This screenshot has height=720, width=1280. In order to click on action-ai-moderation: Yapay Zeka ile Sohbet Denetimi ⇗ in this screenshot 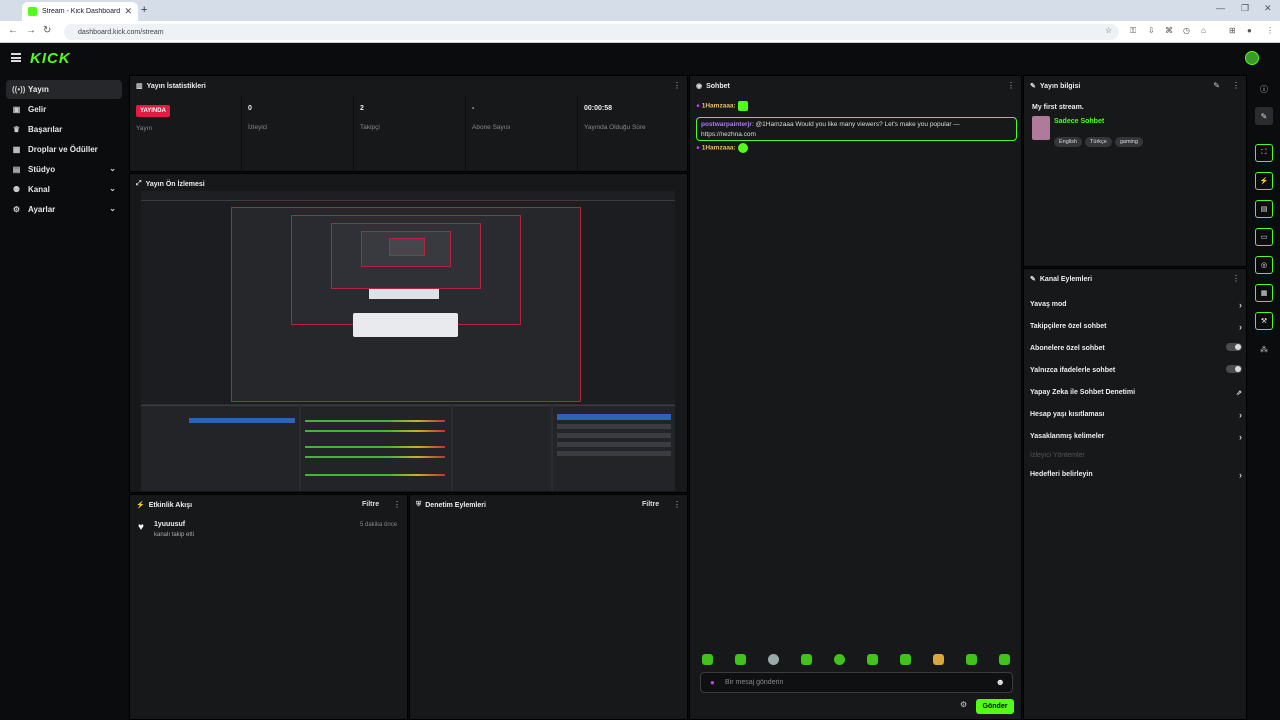, I will do `click(1136, 393)`.